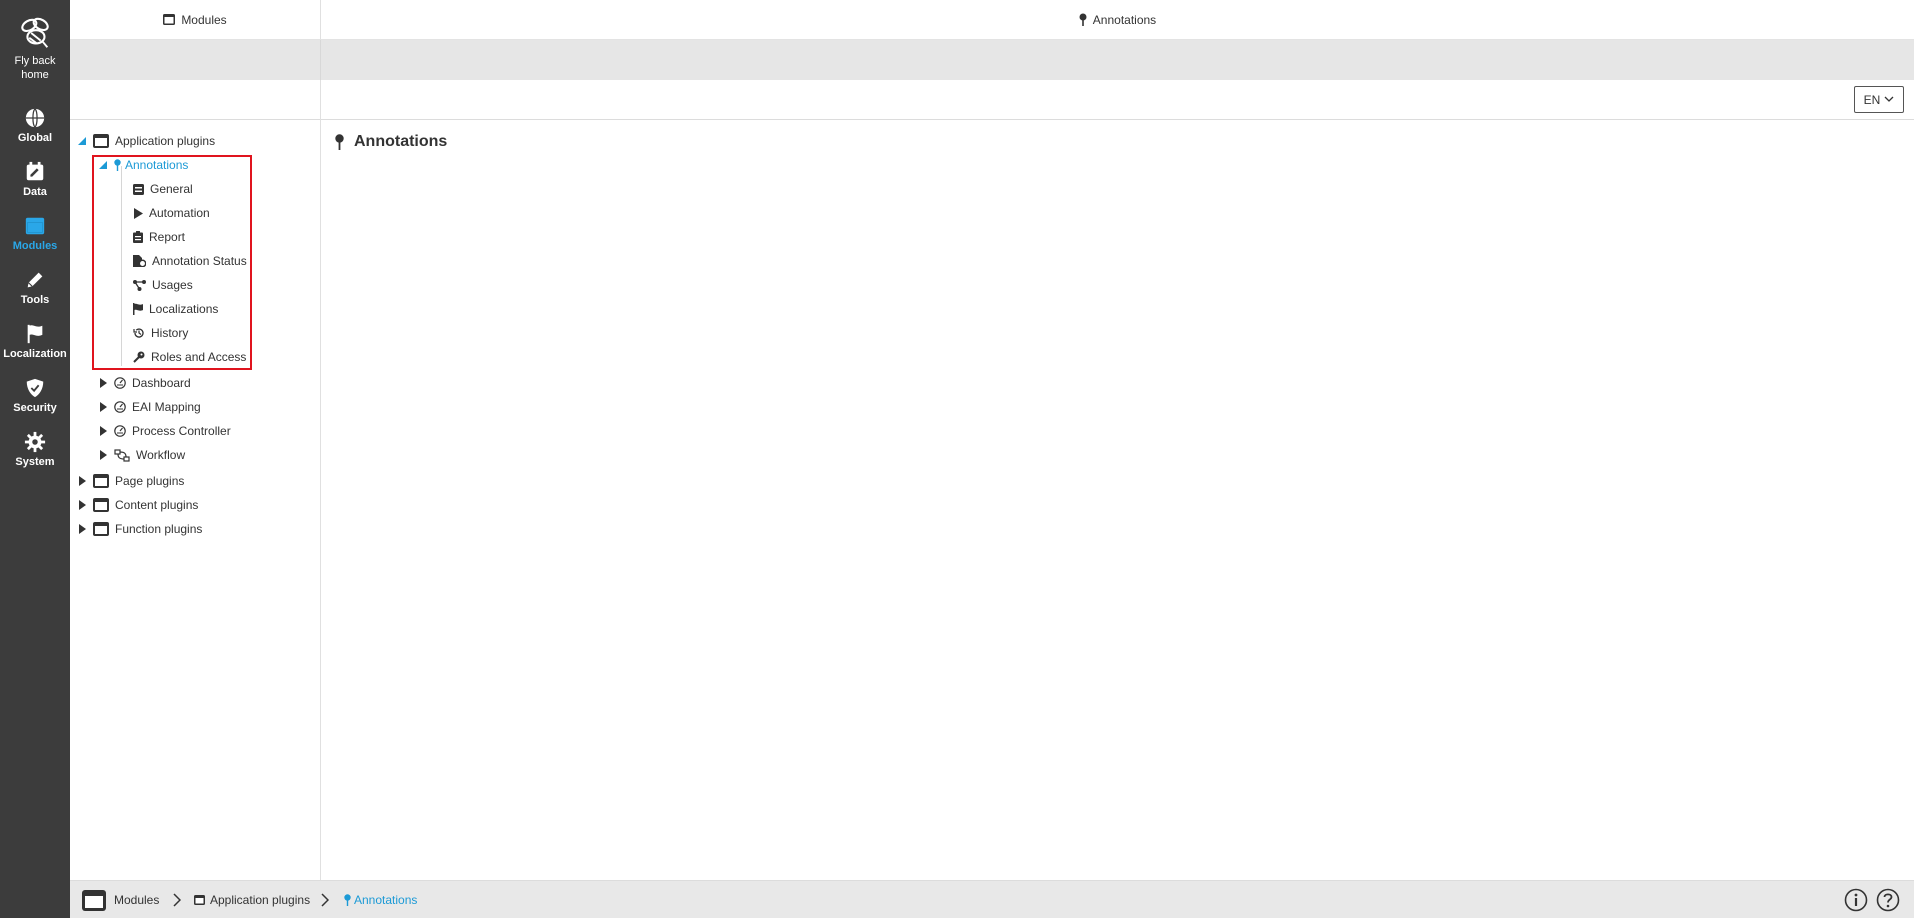 Image resolution: width=1914 pixels, height=919 pixels. I want to click on rail-item-localization: Localization, so click(35, 342).